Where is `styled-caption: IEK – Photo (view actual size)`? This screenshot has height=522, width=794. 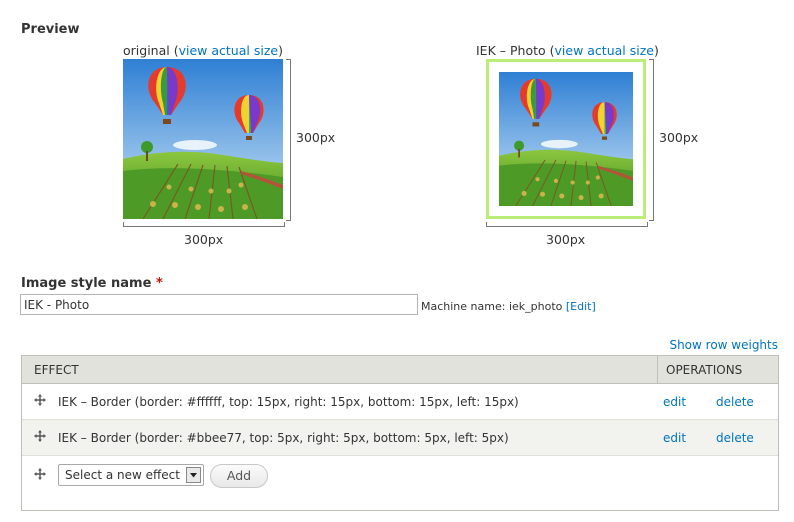 styled-caption: IEK – Photo (view actual size) is located at coordinates (567, 50).